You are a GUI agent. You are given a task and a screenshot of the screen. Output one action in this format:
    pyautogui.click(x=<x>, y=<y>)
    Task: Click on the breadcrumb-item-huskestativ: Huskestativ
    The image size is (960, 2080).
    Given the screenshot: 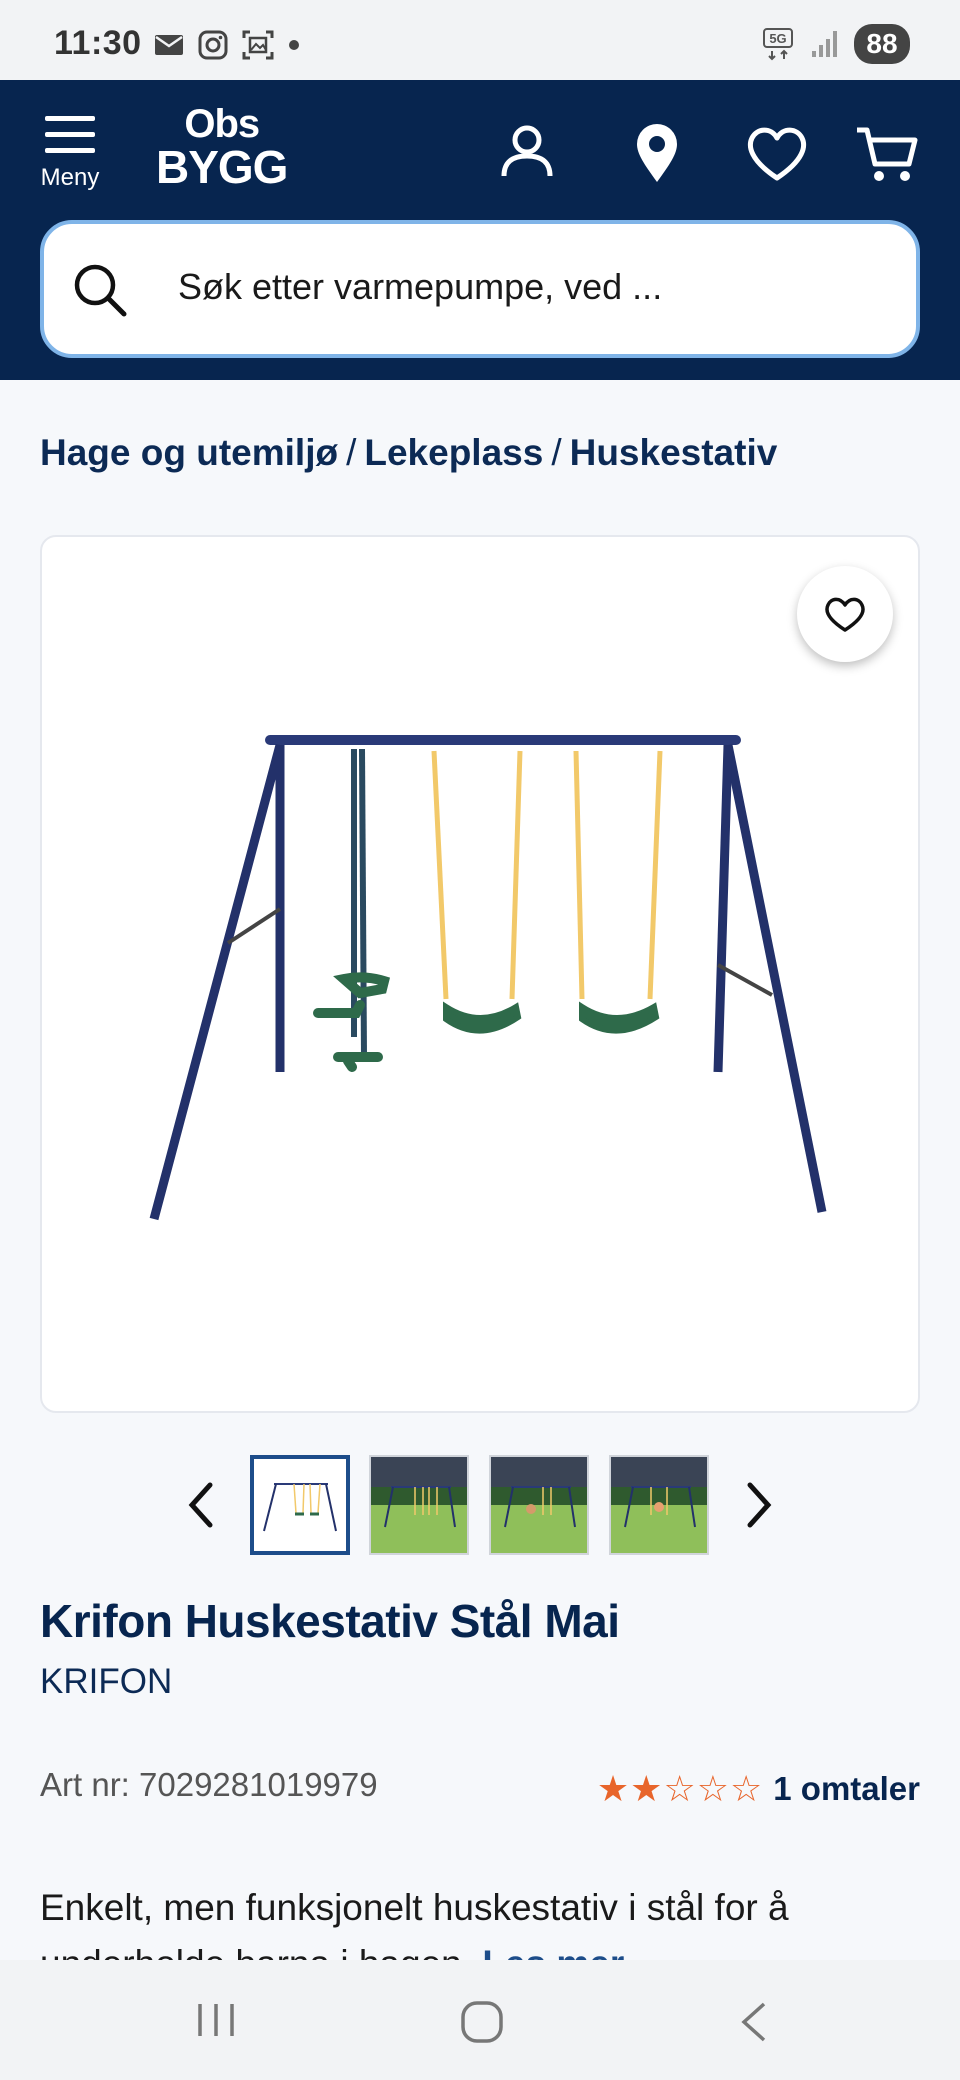 What is the action you would take?
    pyautogui.click(x=674, y=452)
    